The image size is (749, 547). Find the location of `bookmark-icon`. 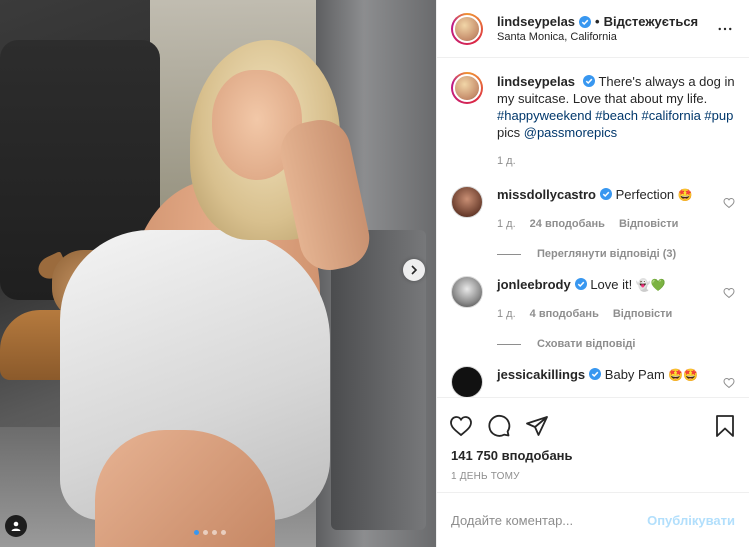

bookmark-icon is located at coordinates (725, 426).